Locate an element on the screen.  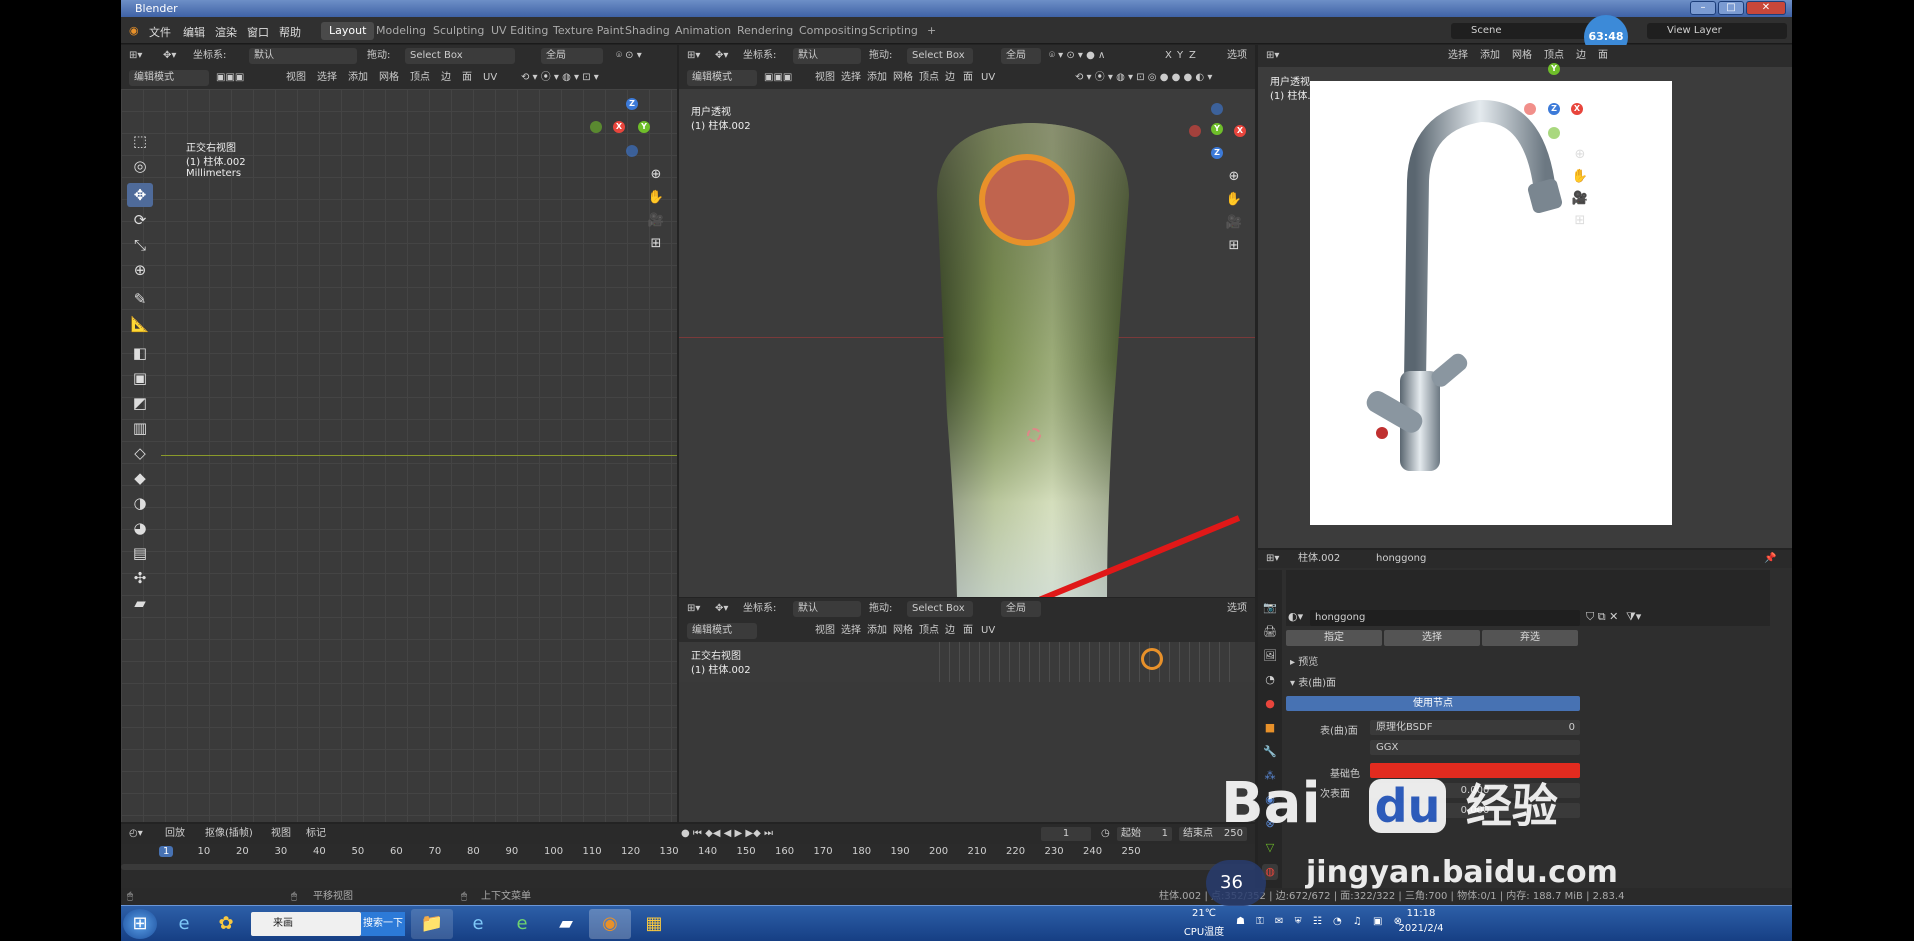
screenshot-taskbar-icon: ▦ is located at coordinates (654, 924).